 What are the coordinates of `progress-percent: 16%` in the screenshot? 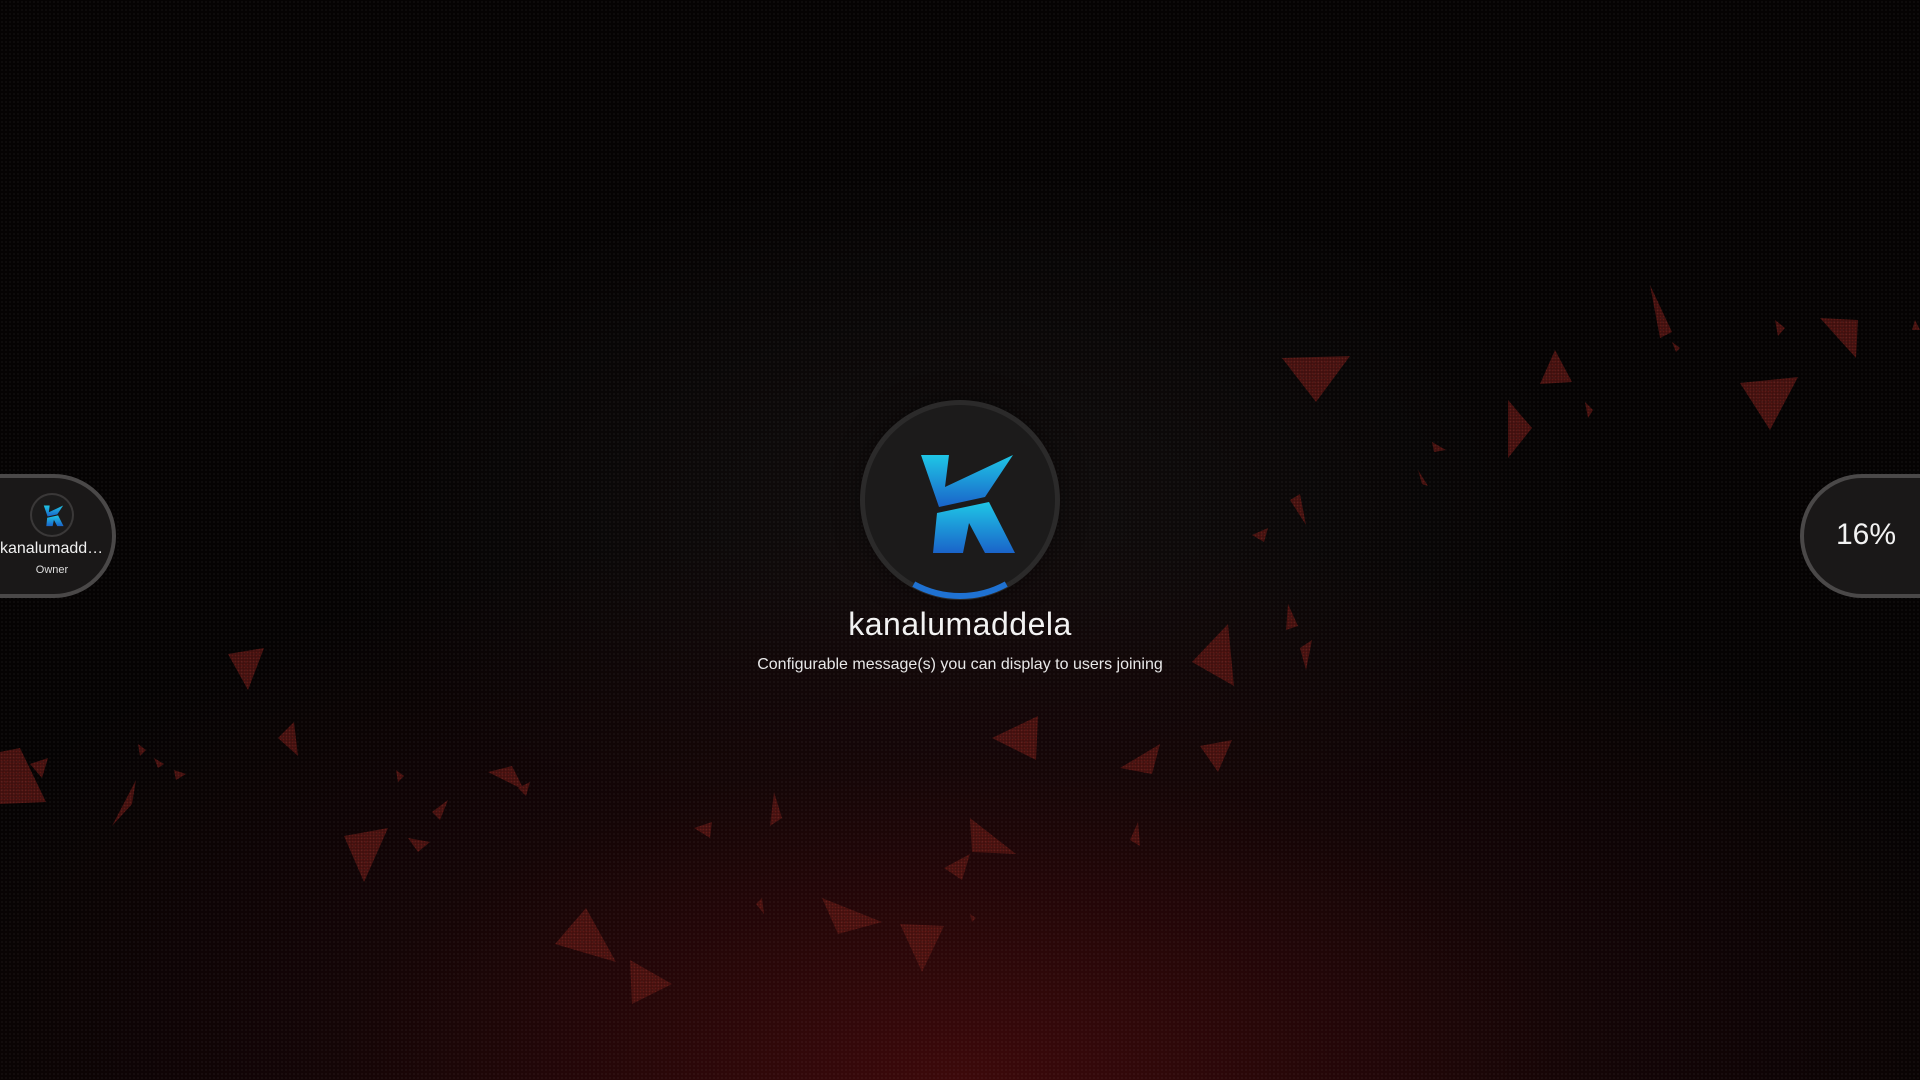 It's located at (1866, 534).